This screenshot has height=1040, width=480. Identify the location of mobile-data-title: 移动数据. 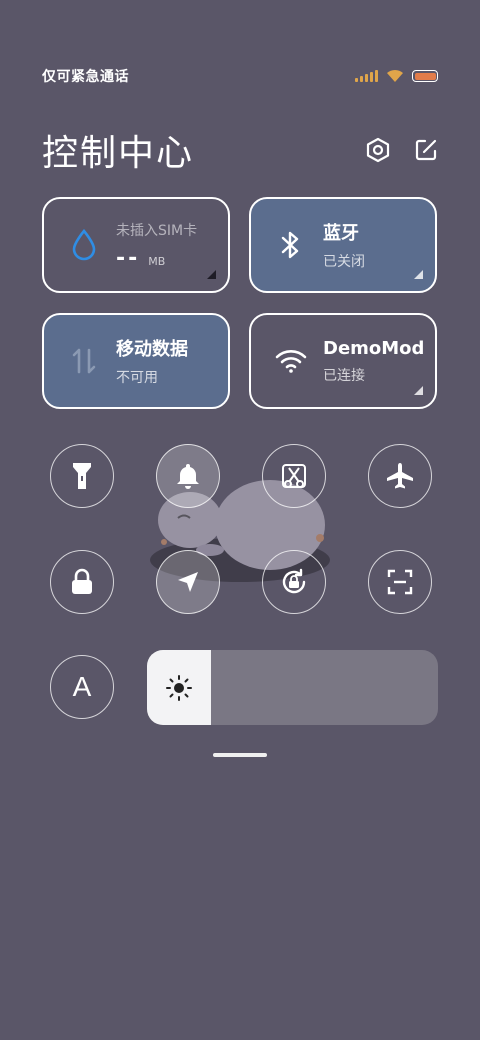
(152, 349).